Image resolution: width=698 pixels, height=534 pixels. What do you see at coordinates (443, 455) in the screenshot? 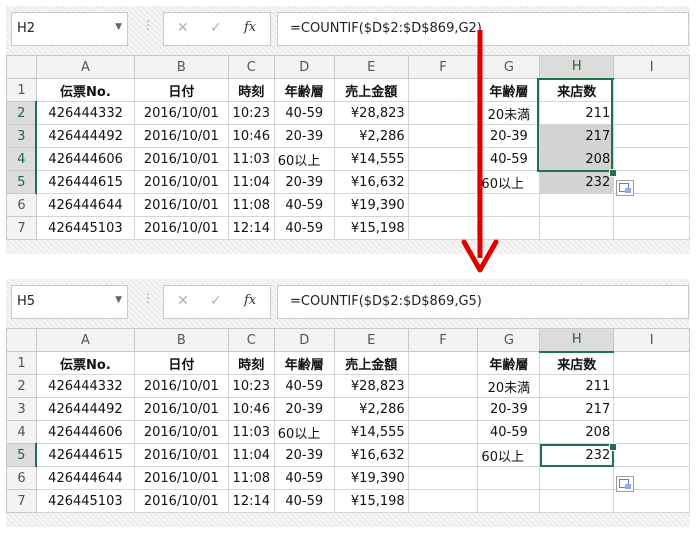
I see `cell-f5` at bounding box center [443, 455].